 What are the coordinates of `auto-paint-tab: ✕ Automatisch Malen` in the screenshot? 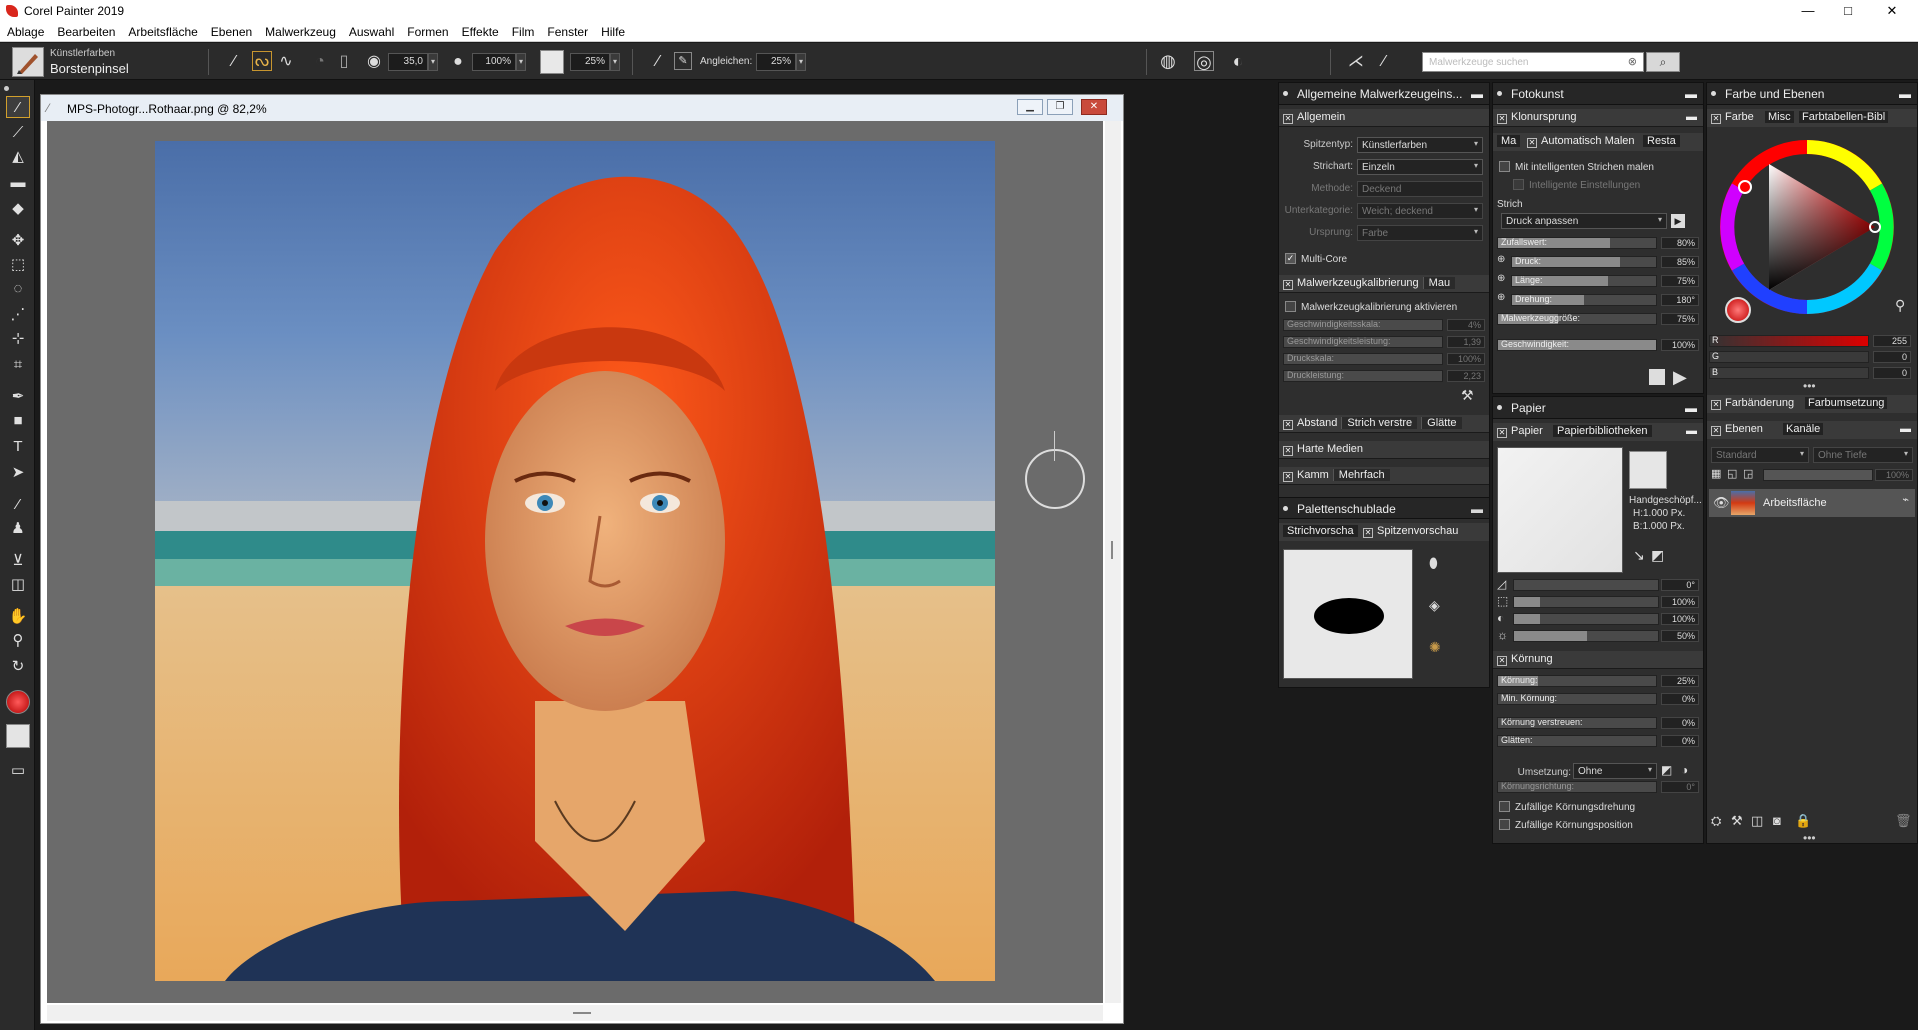 It's located at (1581, 141).